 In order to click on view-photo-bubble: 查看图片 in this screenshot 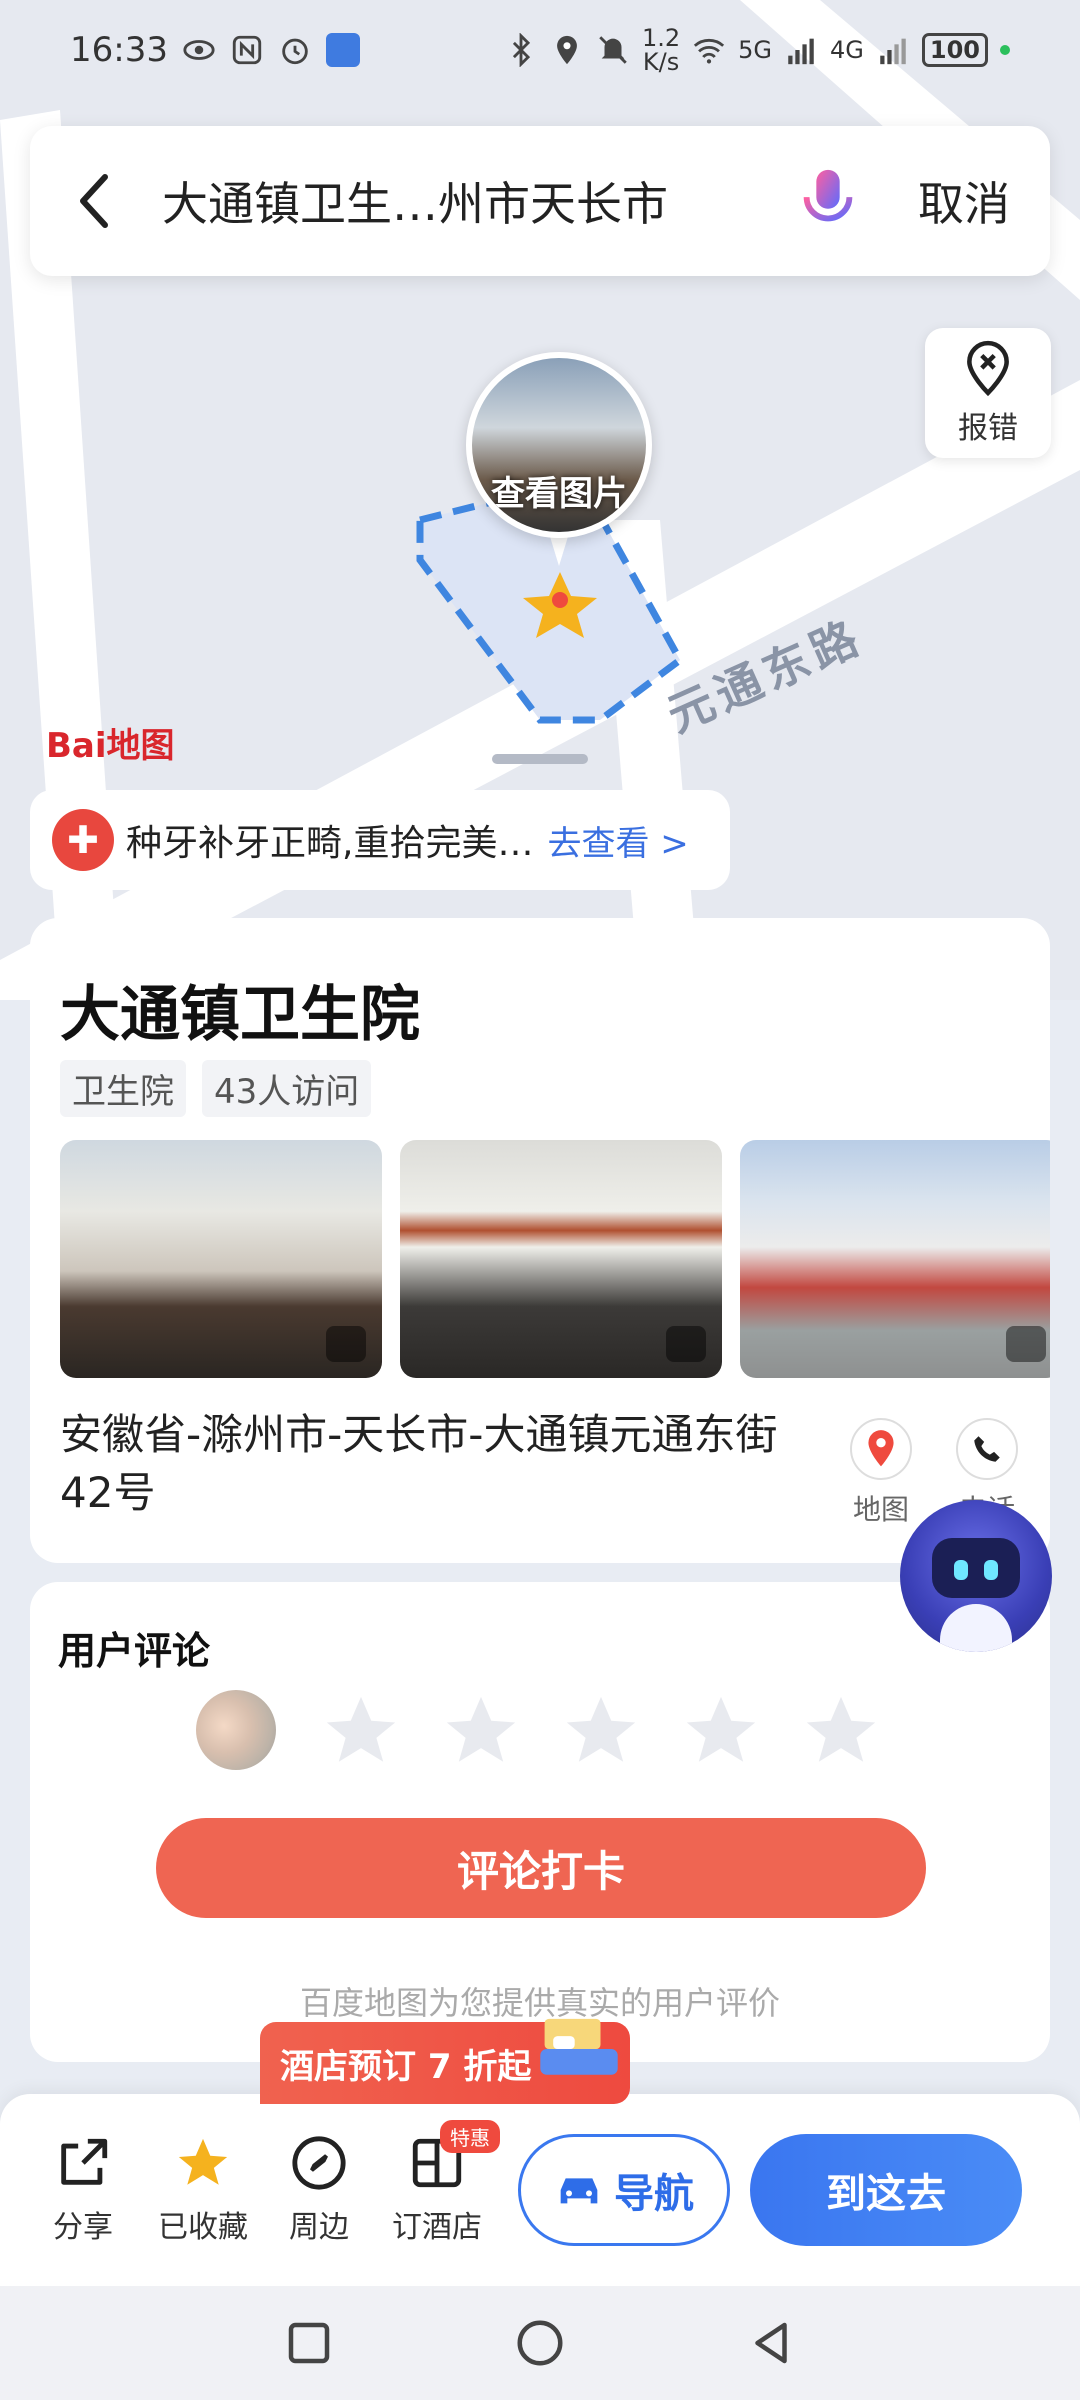, I will do `click(559, 445)`.